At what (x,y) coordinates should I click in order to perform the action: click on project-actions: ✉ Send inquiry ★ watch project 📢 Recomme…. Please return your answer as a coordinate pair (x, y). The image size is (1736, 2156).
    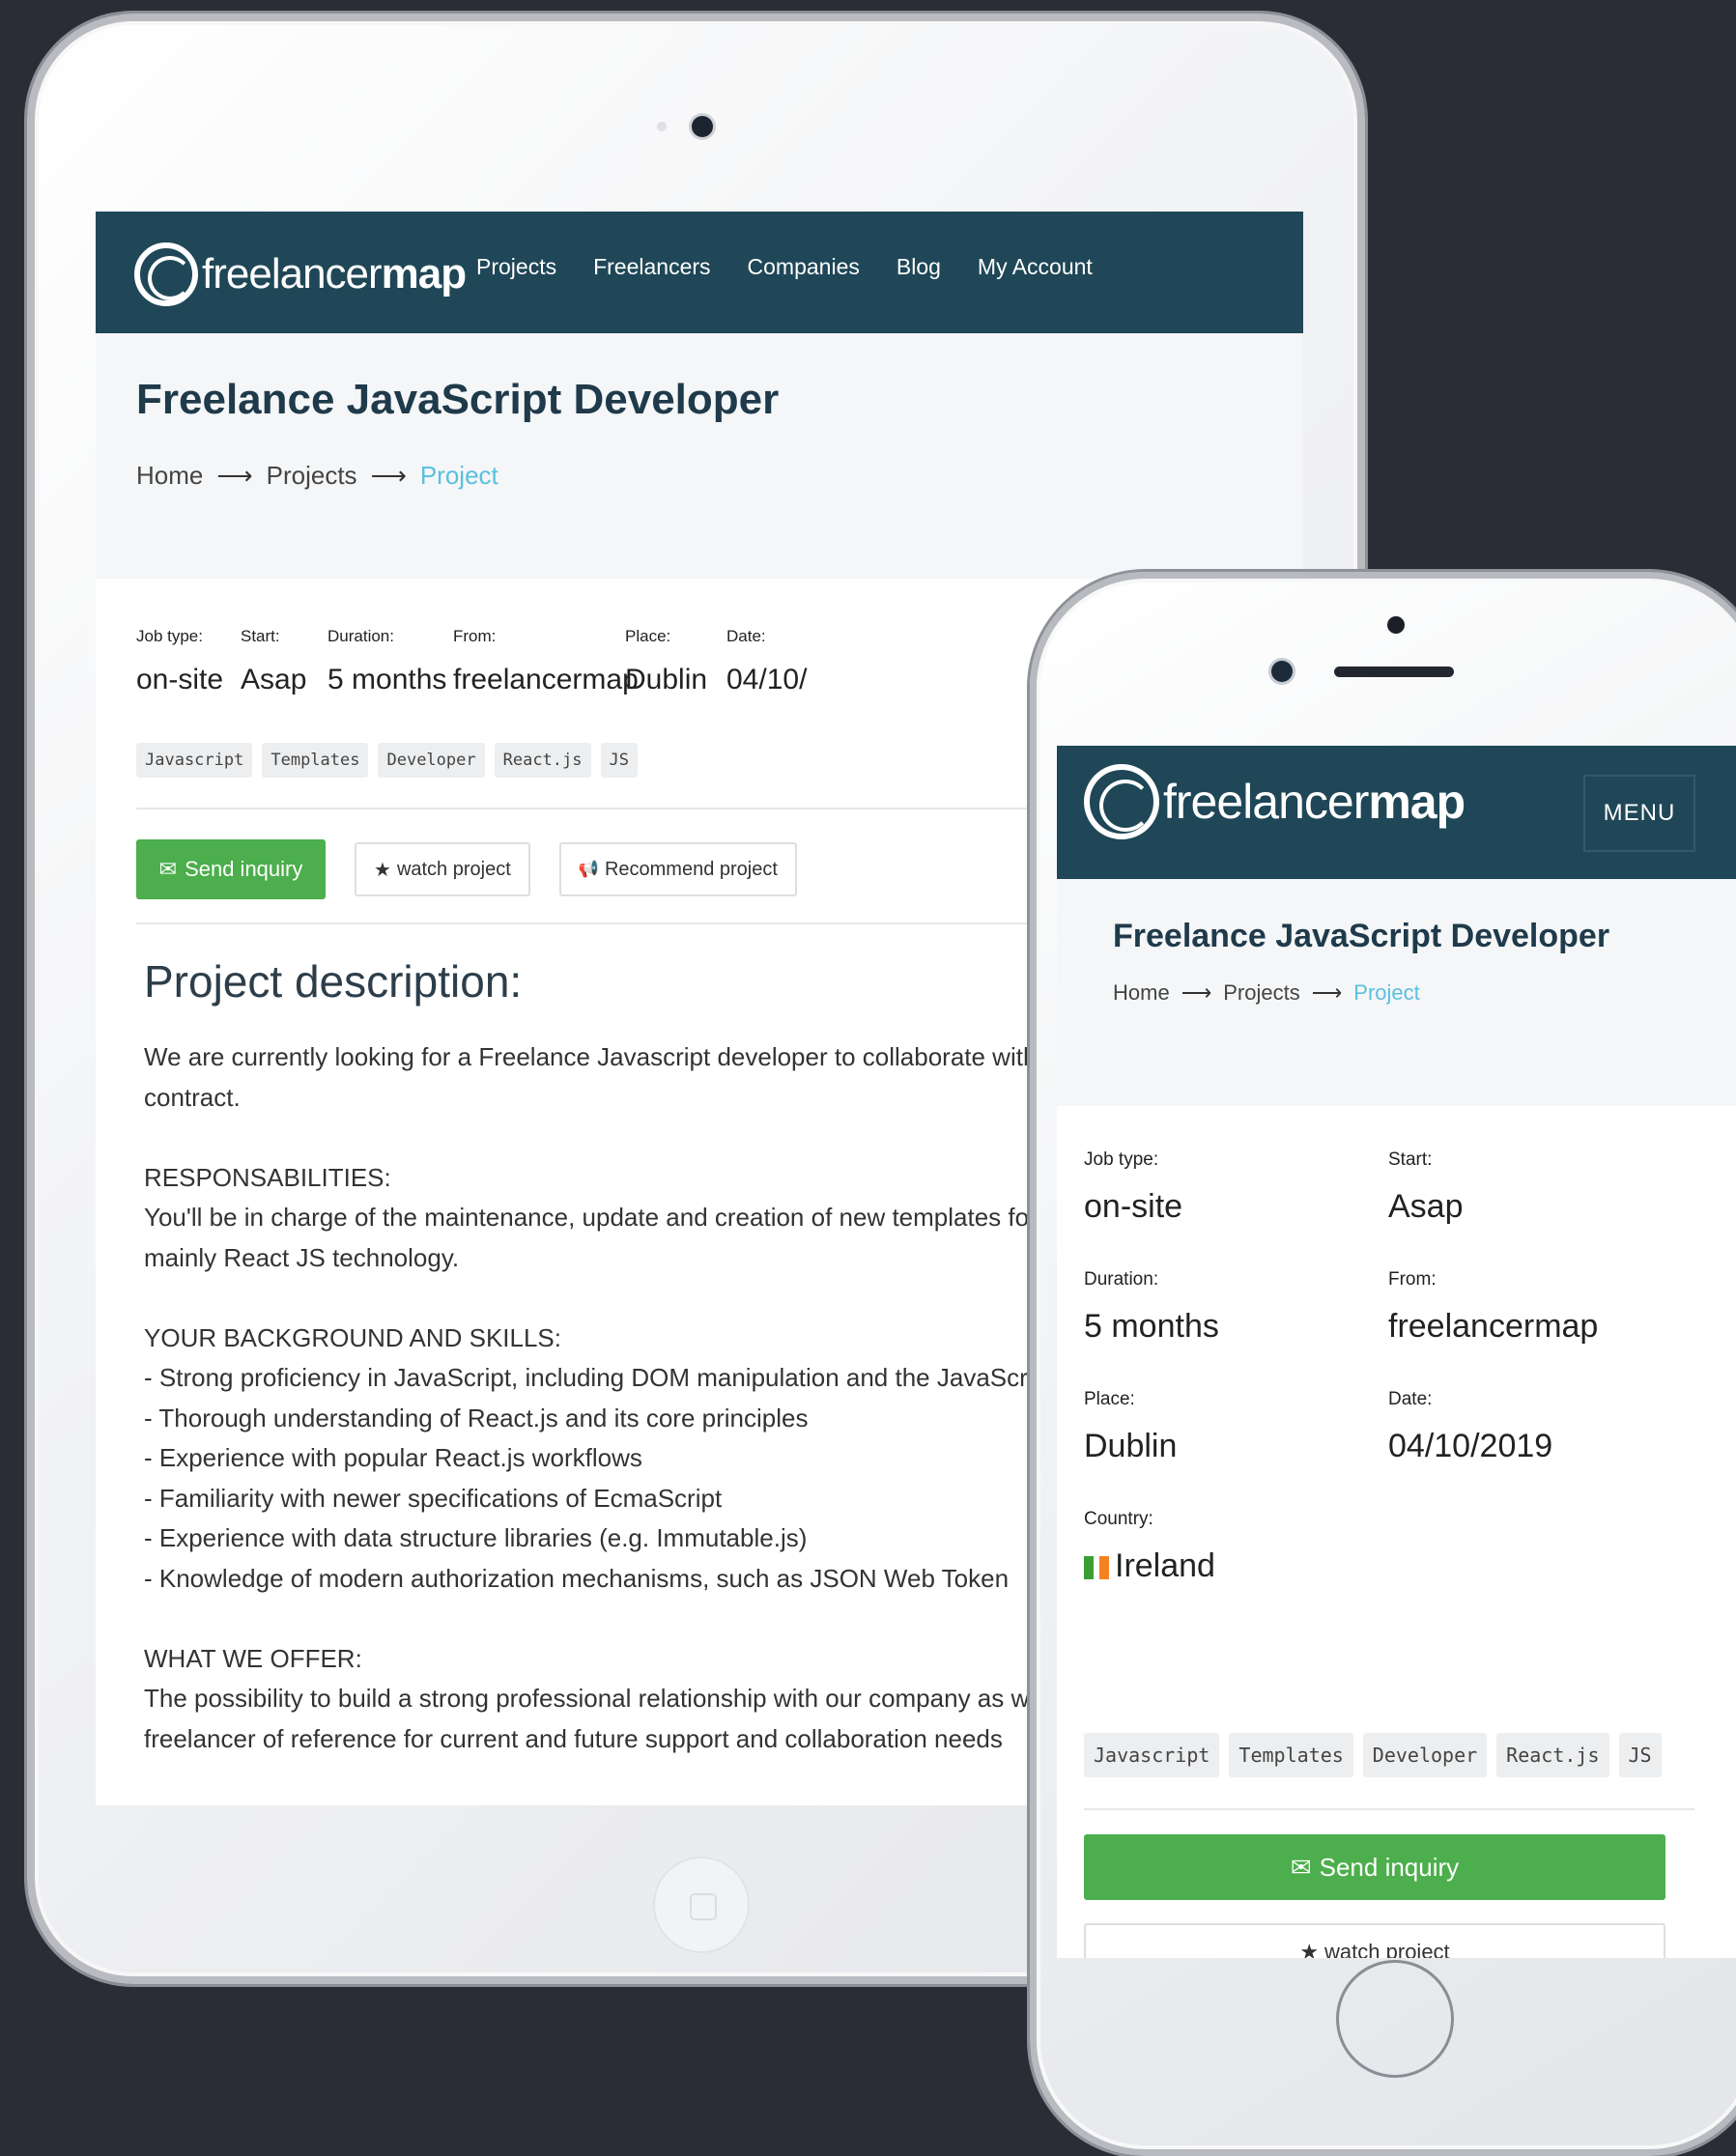
    Looking at the image, I should click on (466, 869).